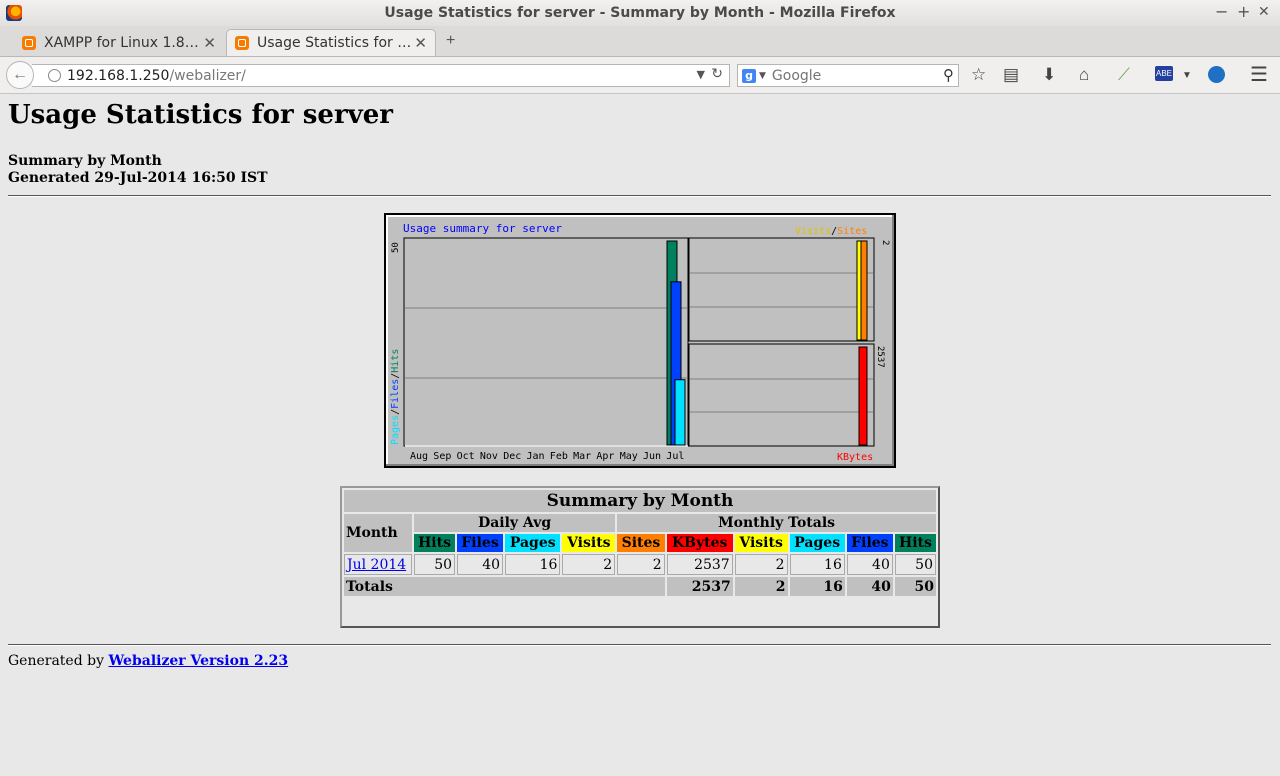  Describe the element at coordinates (761, 543) in the screenshot. I see `monthly-col-header: Visits` at that location.